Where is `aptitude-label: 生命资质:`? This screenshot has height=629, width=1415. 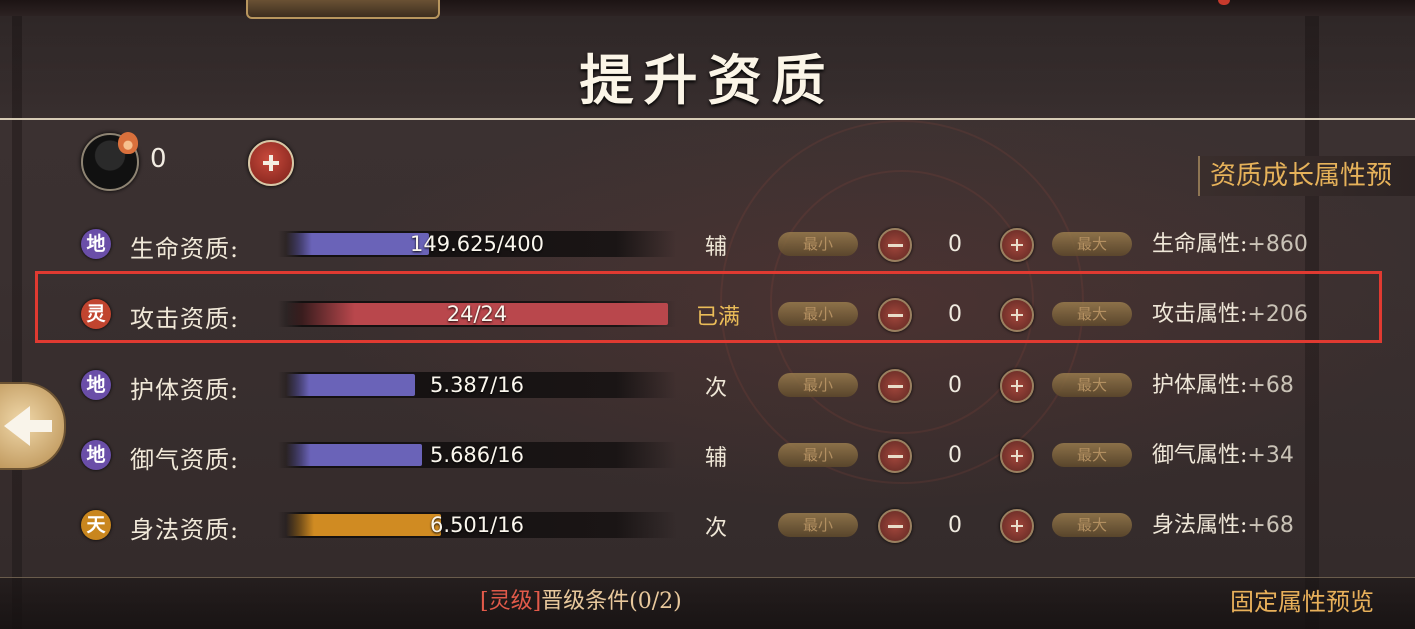 aptitude-label: 生命资质: is located at coordinates (185, 249).